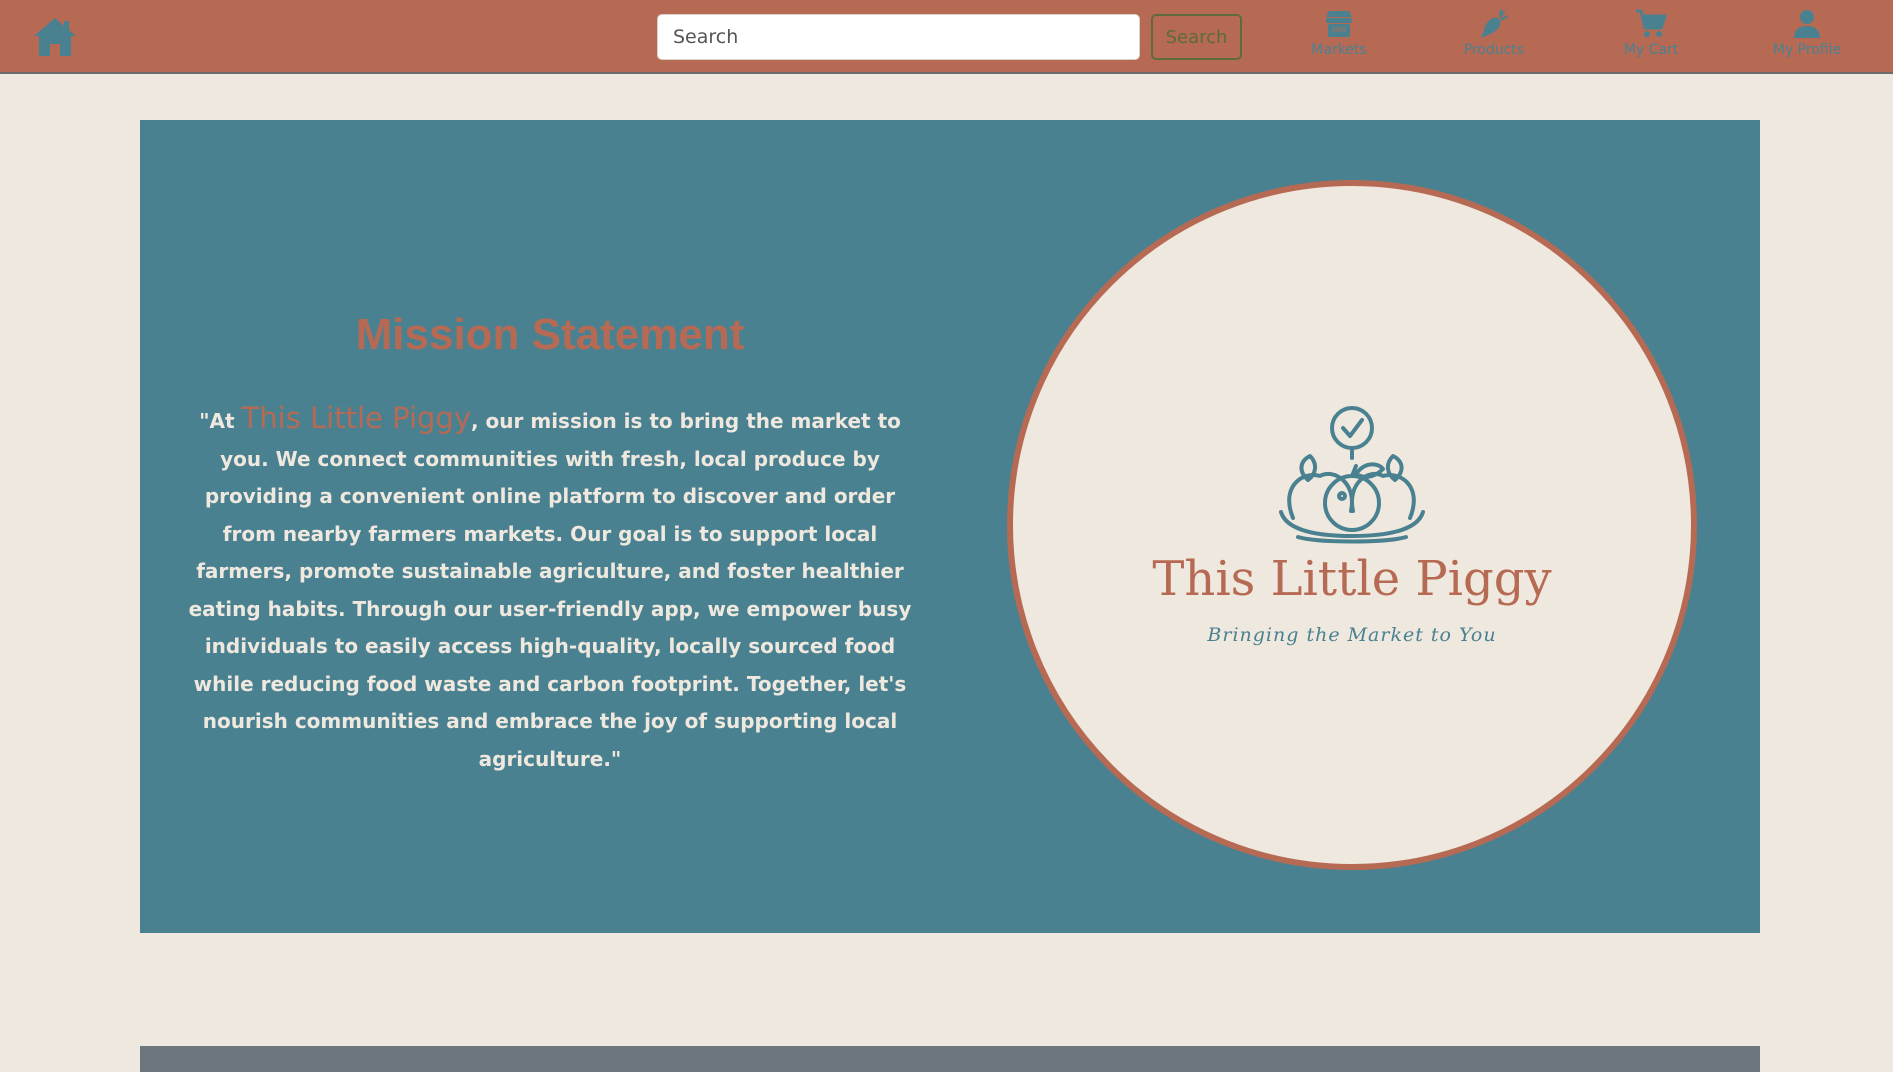 Image resolution: width=1893 pixels, height=1072 pixels. I want to click on footer-strip, so click(950, 1059).